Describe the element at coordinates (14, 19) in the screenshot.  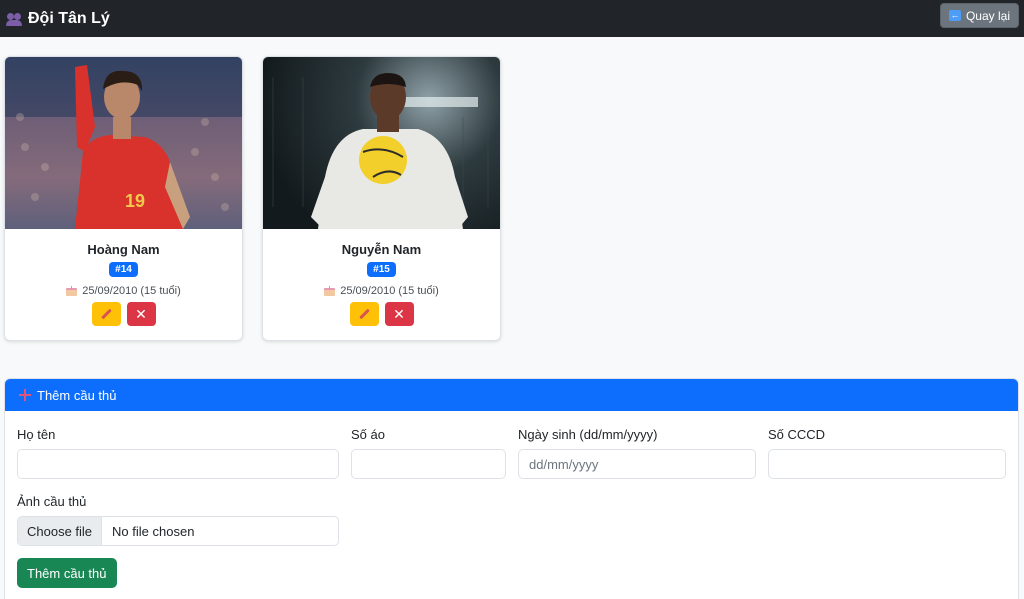
I see `people-icon` at that location.